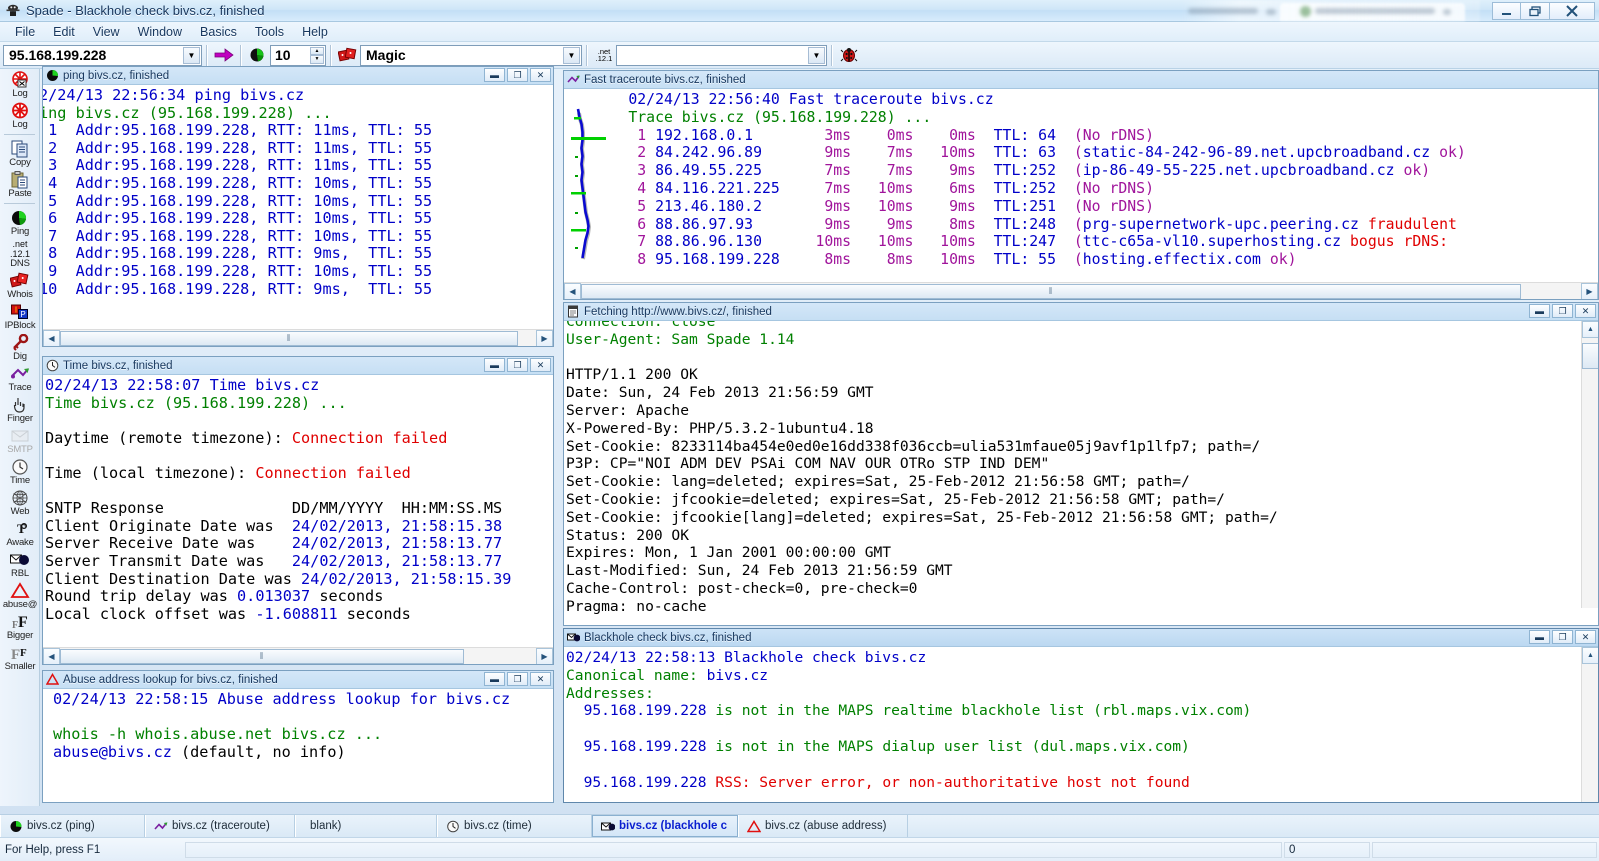 The width and height of the screenshot is (1599, 861). I want to click on menu-tools: Tools, so click(269, 32).